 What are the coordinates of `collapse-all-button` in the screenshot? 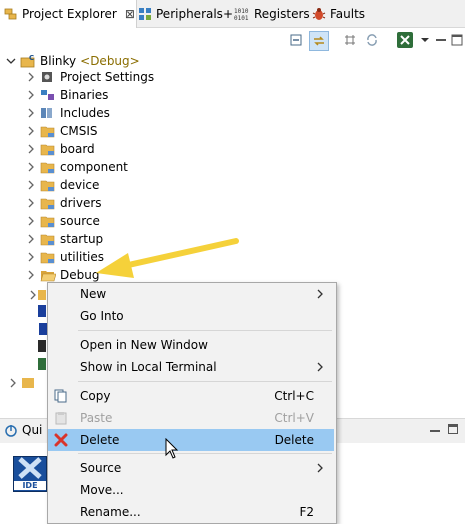 It's located at (296, 40).